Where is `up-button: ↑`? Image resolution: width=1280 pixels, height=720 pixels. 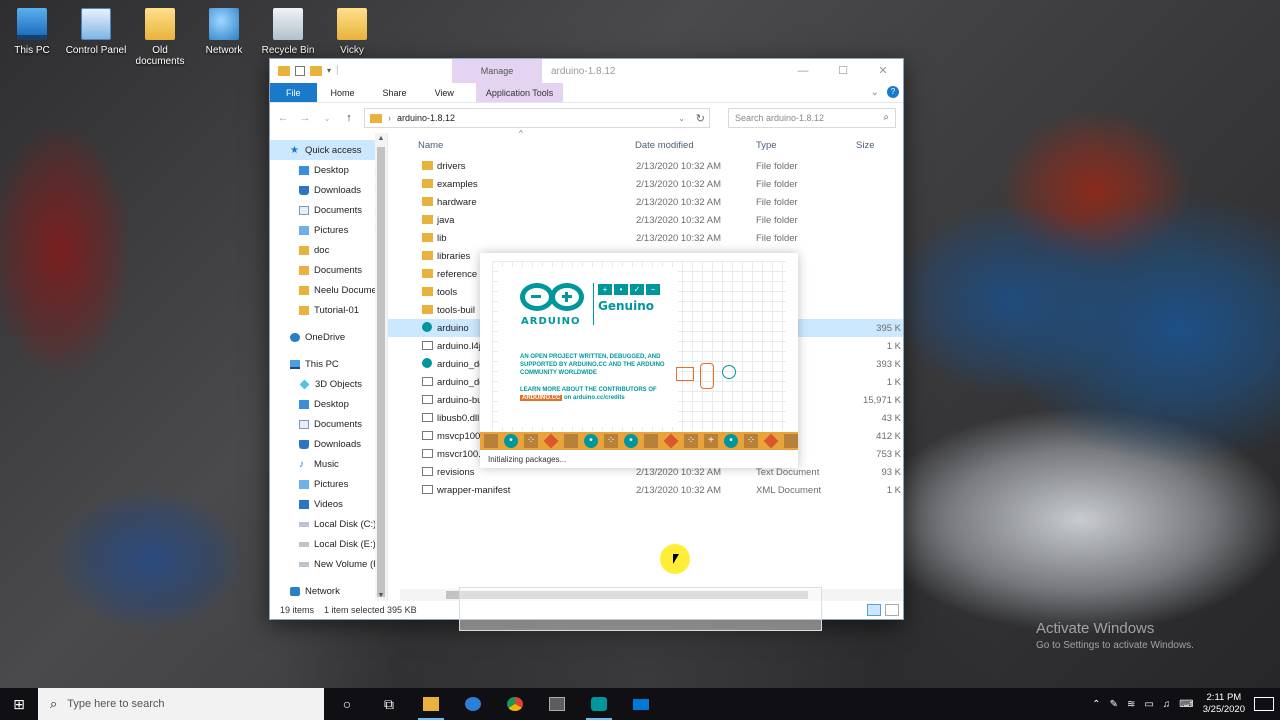 up-button: ↑ is located at coordinates (349, 118).